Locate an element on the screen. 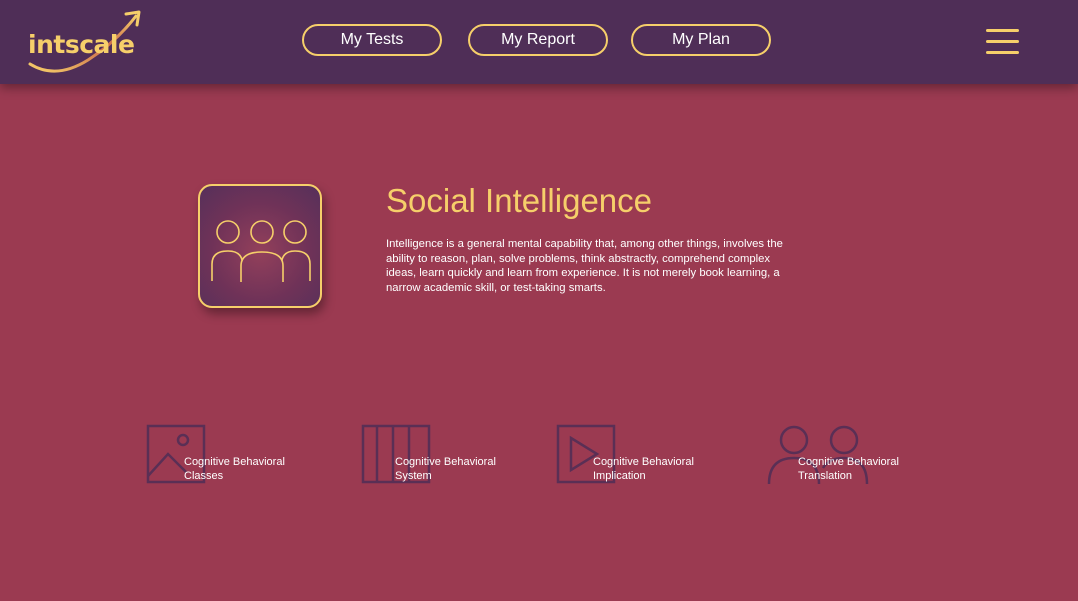 This screenshot has width=1078, height=601. feature-cognitive-behavioral-implication: Cognitive Behavioral Implication is located at coordinates (636, 456).